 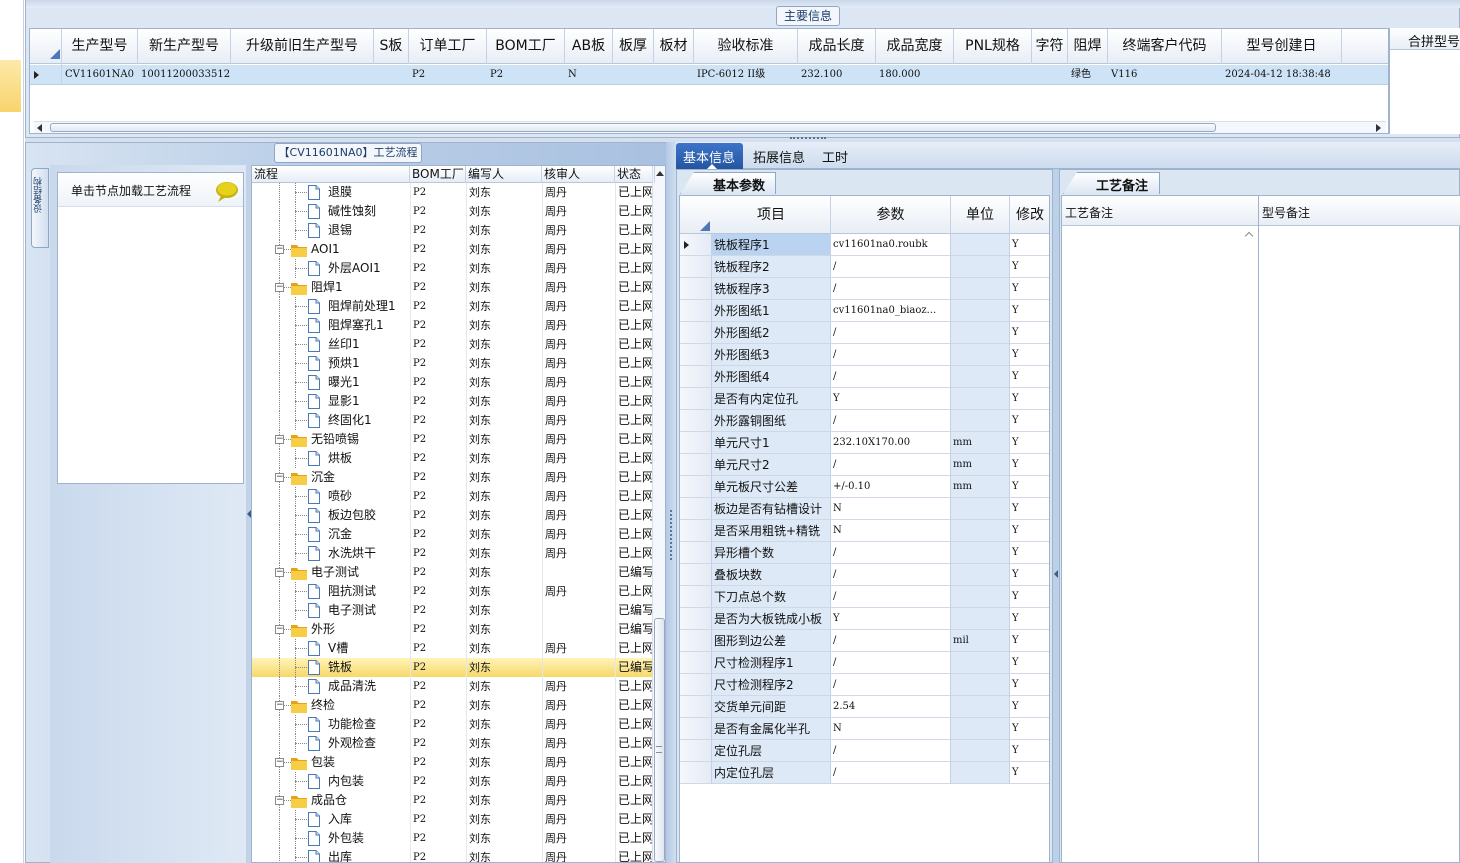 What do you see at coordinates (185, 75) in the screenshot?
I see `main-grid-cell: 10011200033512` at bounding box center [185, 75].